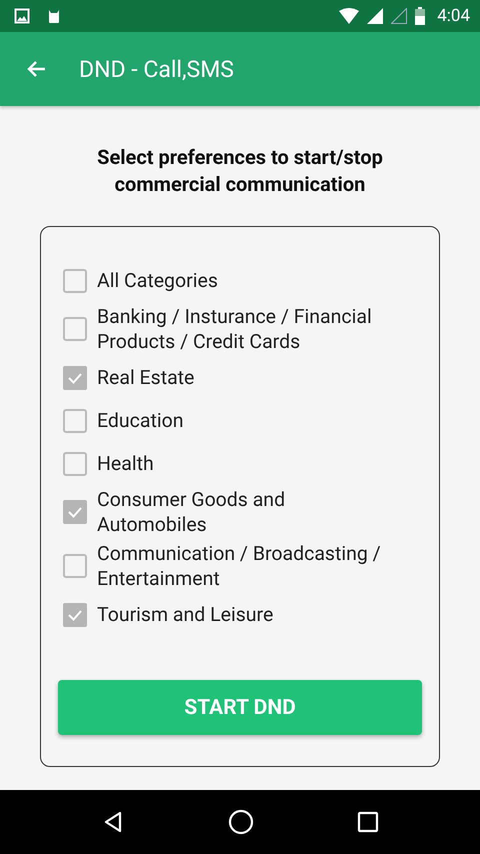 The width and height of the screenshot is (480, 854). What do you see at coordinates (156, 69) in the screenshot?
I see `screen-title: DND - Call,SMS` at bounding box center [156, 69].